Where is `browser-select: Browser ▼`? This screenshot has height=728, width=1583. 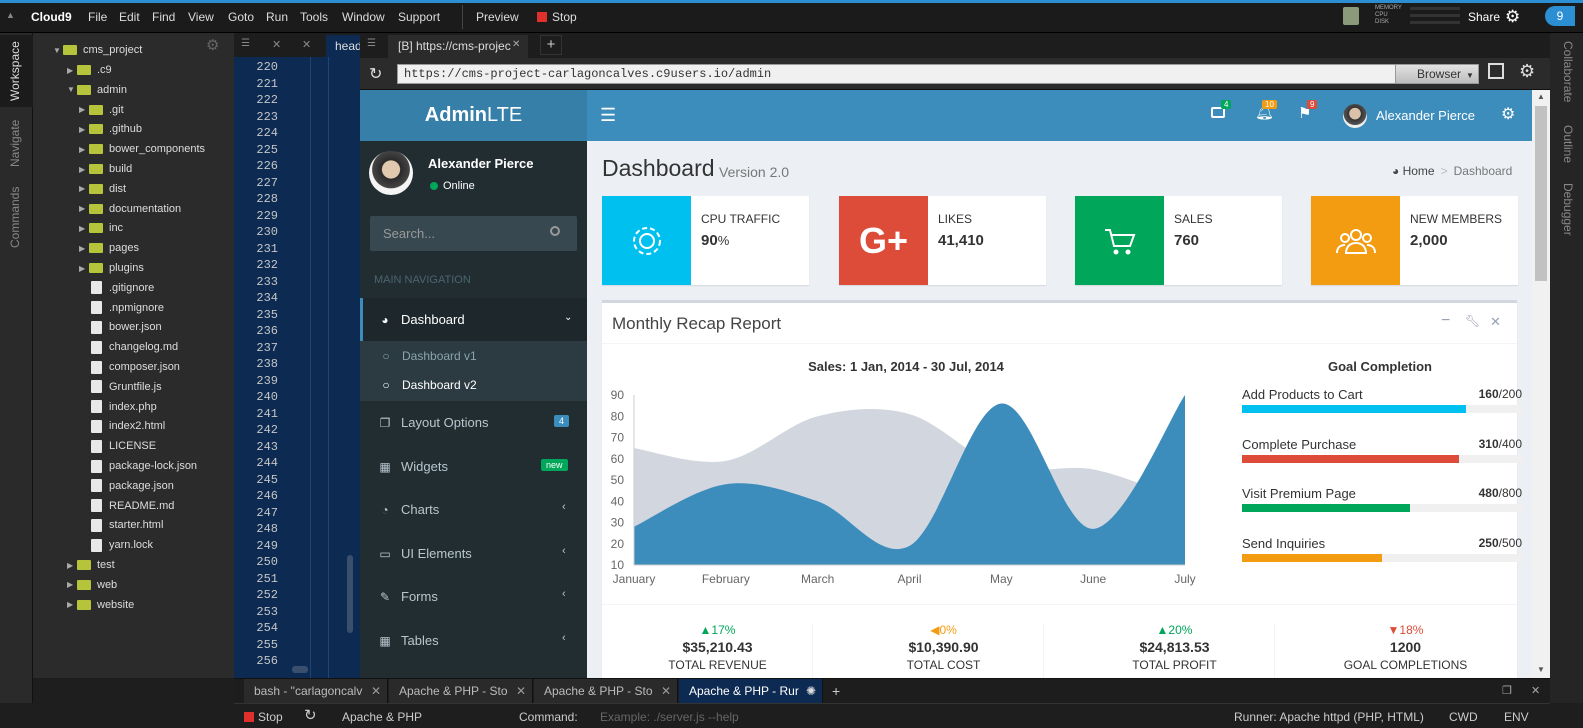
browser-select: Browser ▼ is located at coordinates (1437, 74).